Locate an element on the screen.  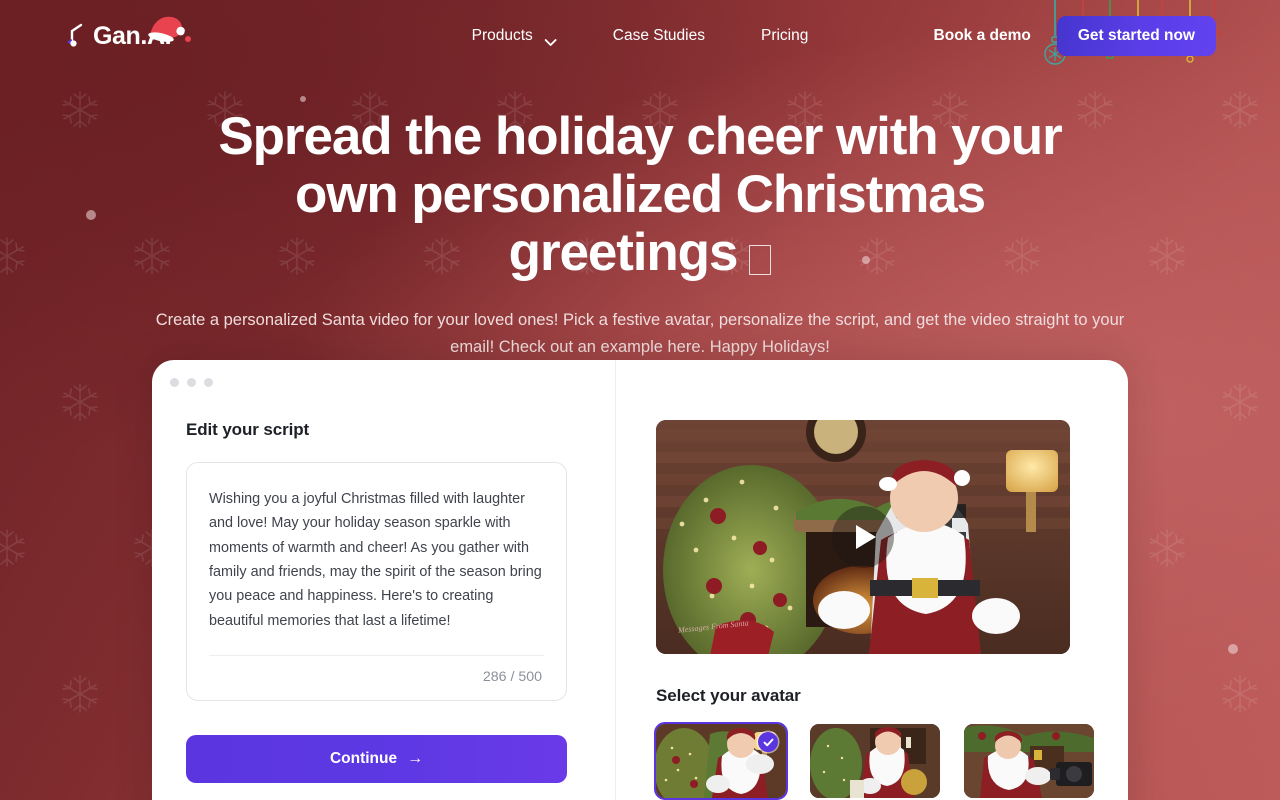
missing-glyph-box is located at coordinates (760, 259).